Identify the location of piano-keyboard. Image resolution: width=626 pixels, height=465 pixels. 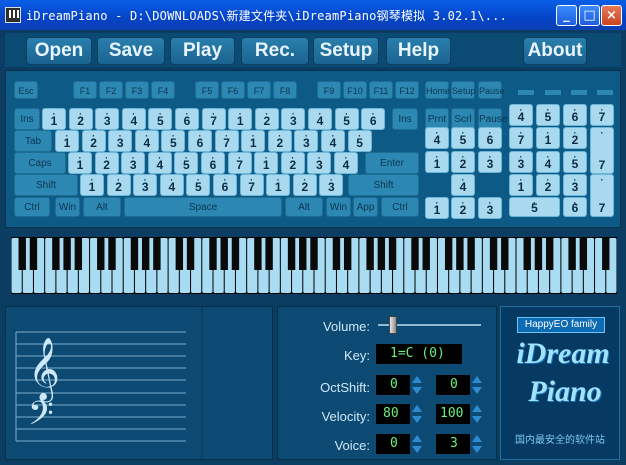
(314, 265).